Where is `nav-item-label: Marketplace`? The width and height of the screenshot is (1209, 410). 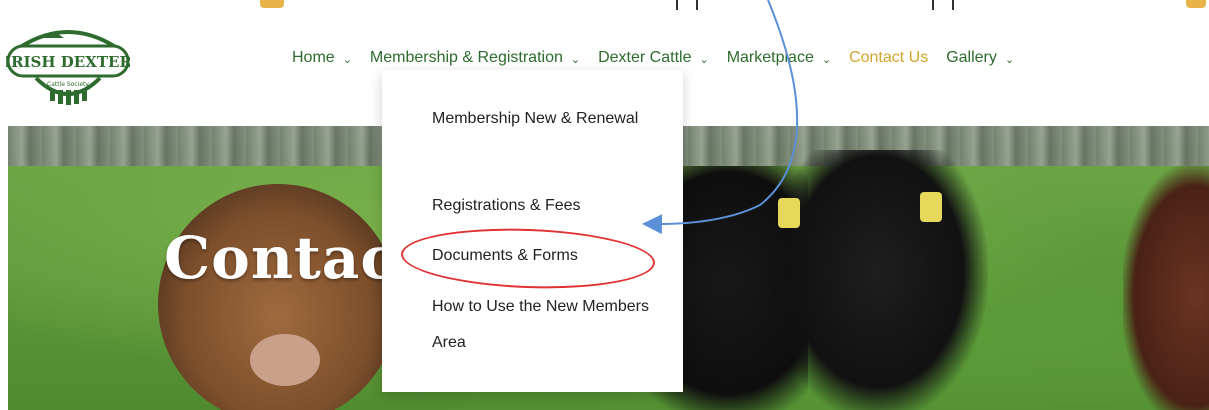
nav-item-label: Marketplace is located at coordinates (770, 57).